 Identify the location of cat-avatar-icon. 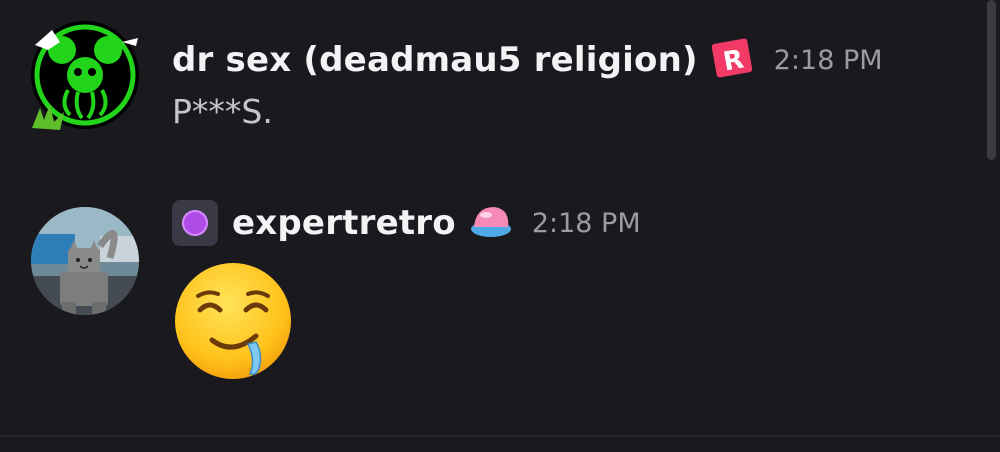
(85, 261).